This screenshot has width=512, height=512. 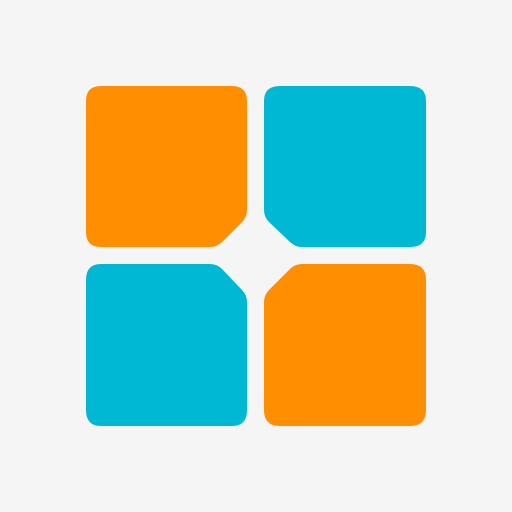 I want to click on tile-top-left, so click(x=166, y=166).